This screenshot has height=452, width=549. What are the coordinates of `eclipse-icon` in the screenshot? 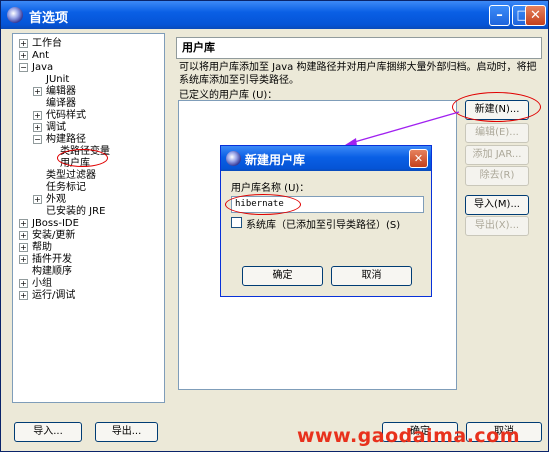 It's located at (233, 158).